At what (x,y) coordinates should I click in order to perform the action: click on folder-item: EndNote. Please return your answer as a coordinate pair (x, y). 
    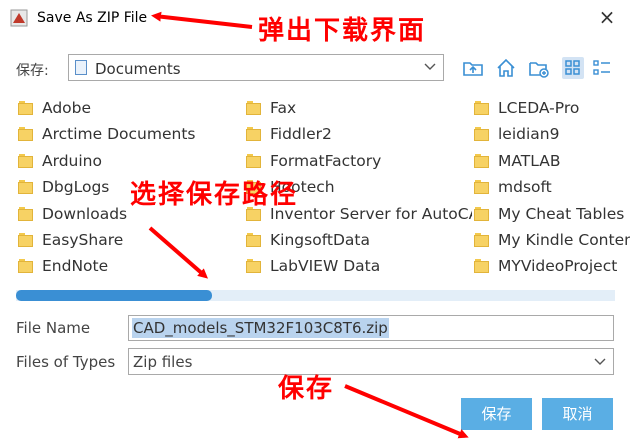
    Looking at the image, I should click on (129, 267).